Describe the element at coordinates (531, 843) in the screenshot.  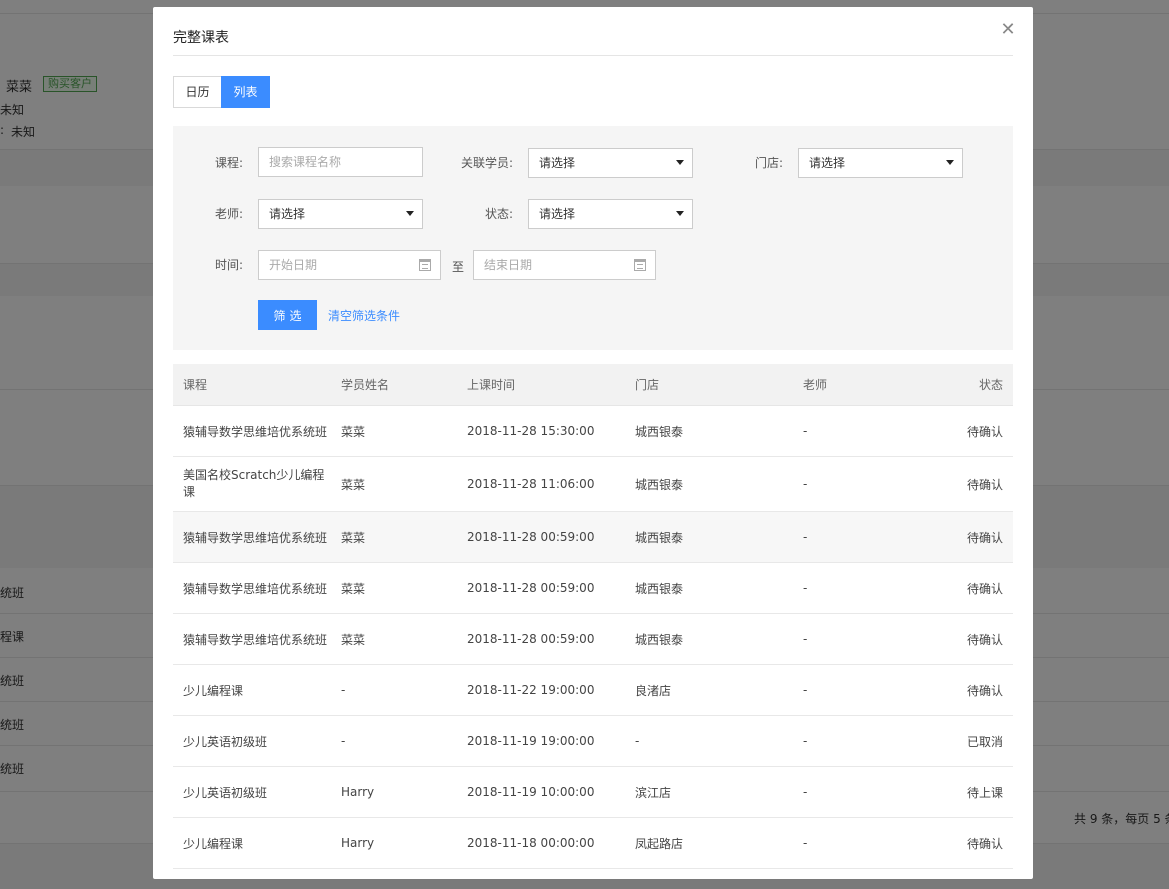
I see `cell-time: 2018-11-18 00:00:00` at that location.